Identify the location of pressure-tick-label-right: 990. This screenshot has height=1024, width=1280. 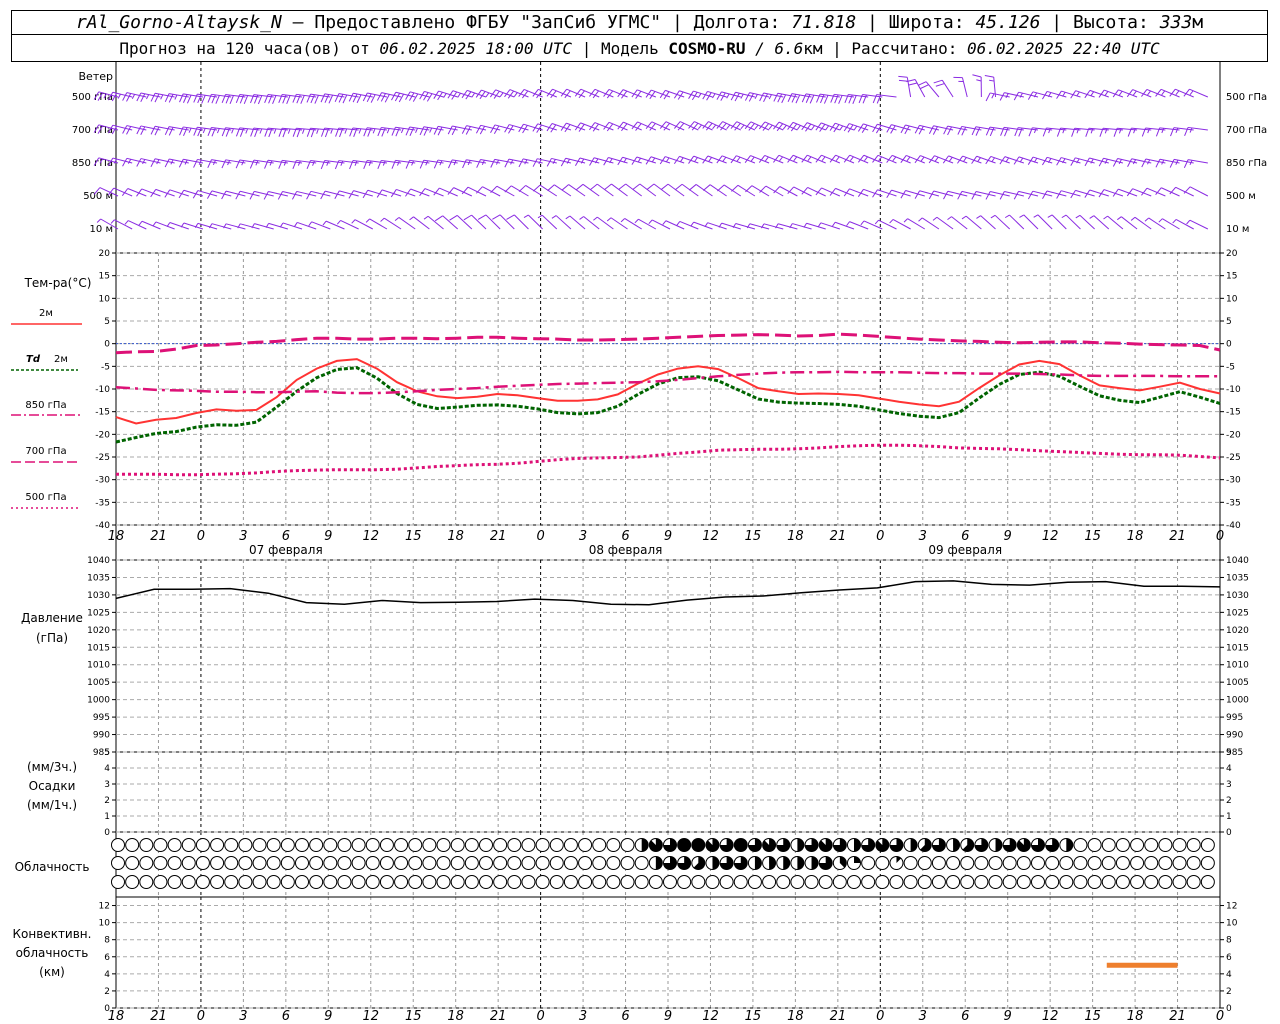
(1234, 736).